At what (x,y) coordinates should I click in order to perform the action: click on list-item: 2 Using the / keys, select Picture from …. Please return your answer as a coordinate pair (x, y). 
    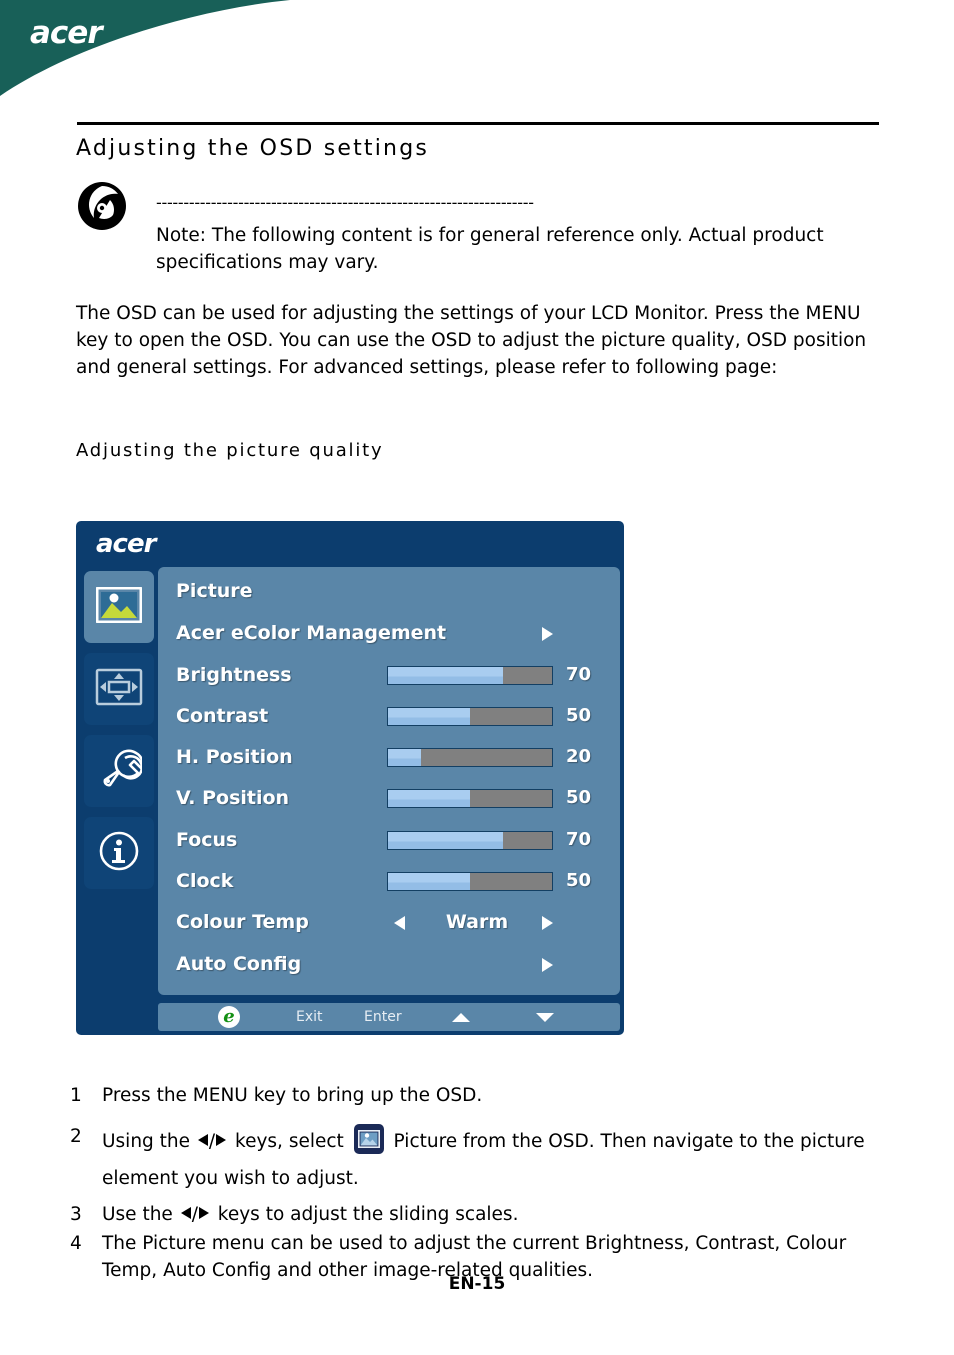
    Looking at the image, I should click on (485, 1160).